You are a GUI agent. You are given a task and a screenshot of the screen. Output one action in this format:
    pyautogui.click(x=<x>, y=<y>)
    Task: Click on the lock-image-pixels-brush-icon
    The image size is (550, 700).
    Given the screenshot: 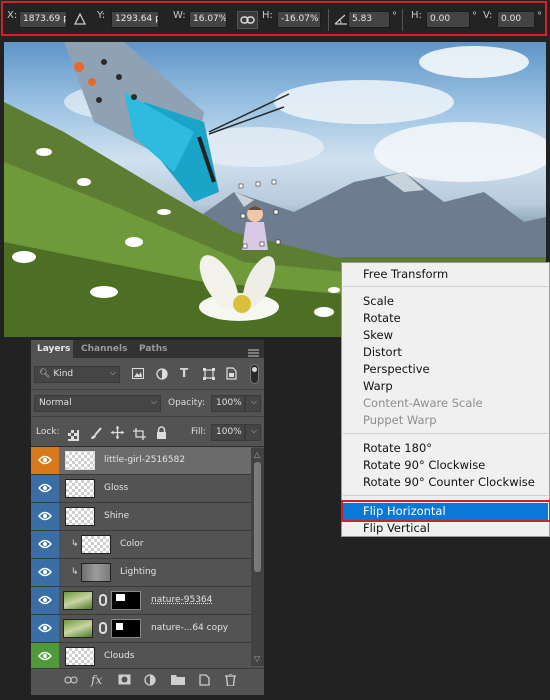 What is the action you would take?
    pyautogui.click(x=96, y=434)
    